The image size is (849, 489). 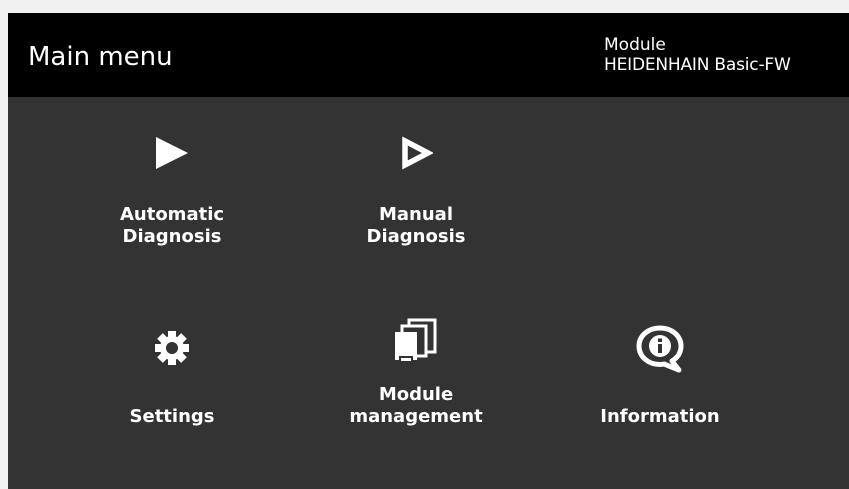 I want to click on information-label: Information, so click(x=660, y=416).